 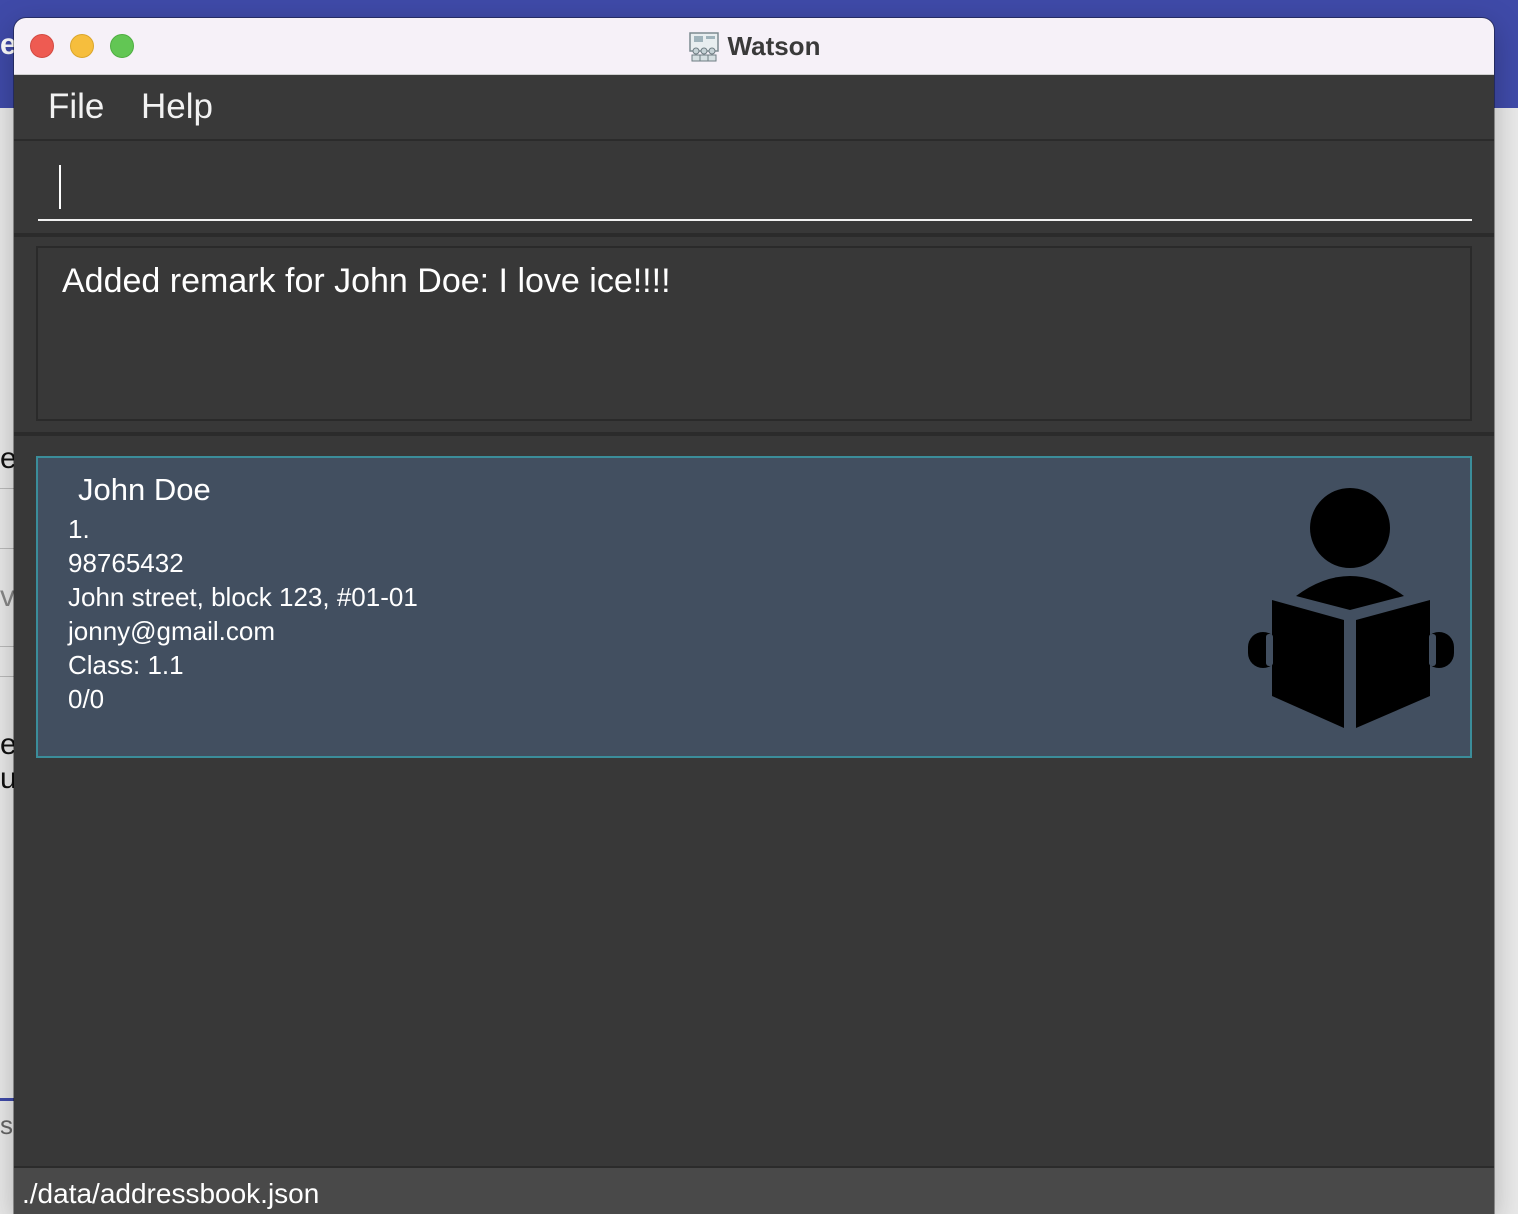 What do you see at coordinates (754, 1190) in the screenshot?
I see `status-bar: ./data/addressbook.json` at bounding box center [754, 1190].